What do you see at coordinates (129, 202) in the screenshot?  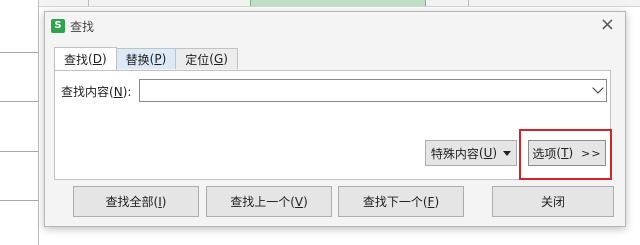 I see `find-all-label: 查找全部` at bounding box center [129, 202].